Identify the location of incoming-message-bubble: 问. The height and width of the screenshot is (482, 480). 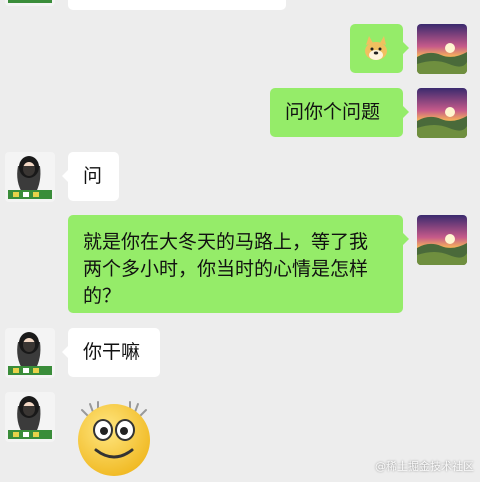
(90, 176).